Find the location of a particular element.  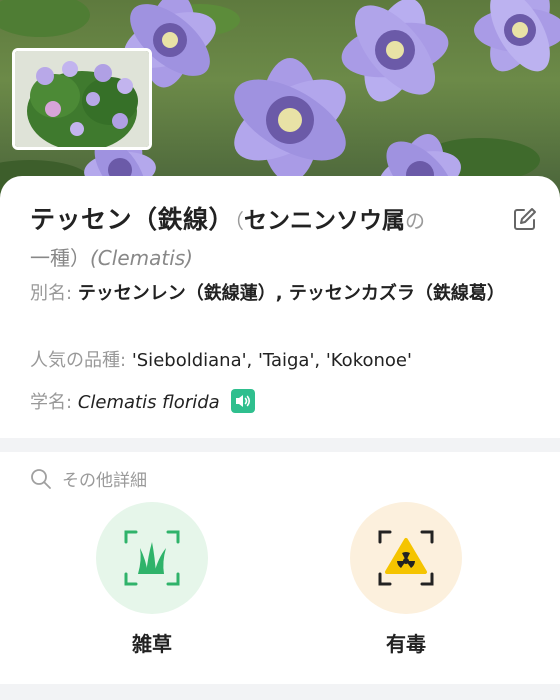

toxic-label: 有毒 is located at coordinates (406, 644).